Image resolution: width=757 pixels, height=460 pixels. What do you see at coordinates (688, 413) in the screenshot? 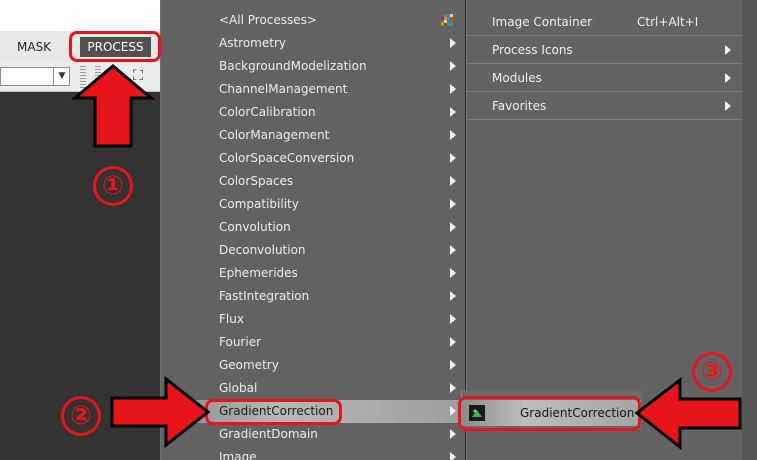
I see `arrow-left-icon` at bounding box center [688, 413].